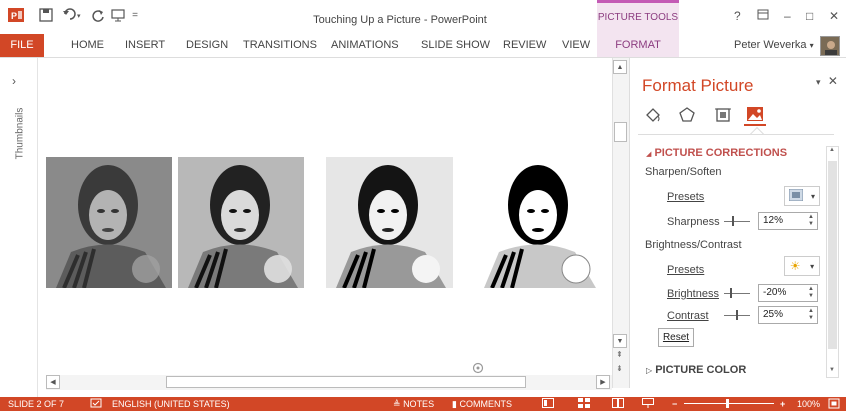  What do you see at coordinates (834, 404) in the screenshot?
I see `fit-slide-icon` at bounding box center [834, 404].